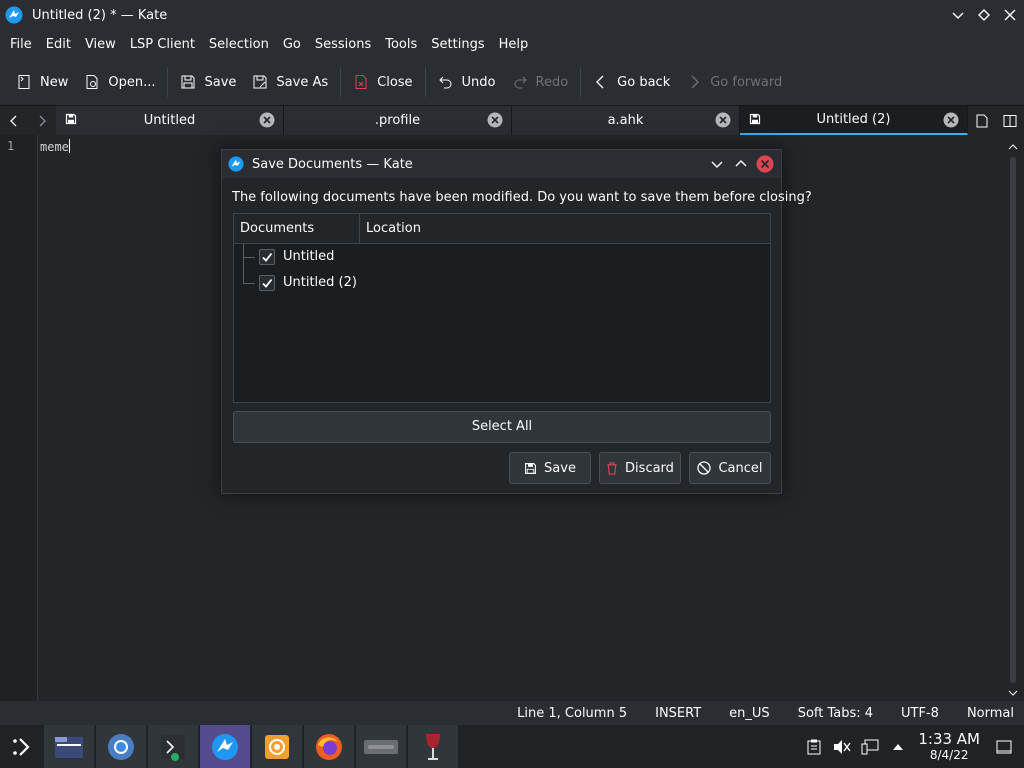  What do you see at coordinates (332, 164) in the screenshot?
I see `dialog-title: Save Documents — Kate` at bounding box center [332, 164].